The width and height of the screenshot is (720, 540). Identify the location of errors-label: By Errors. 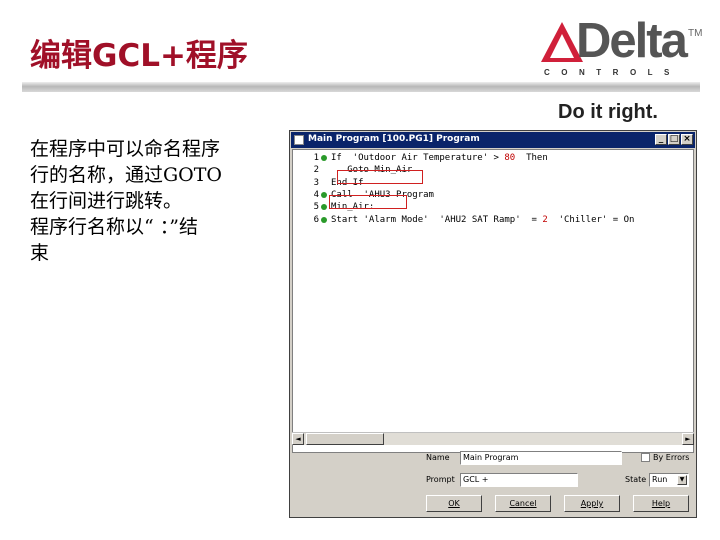
(671, 457).